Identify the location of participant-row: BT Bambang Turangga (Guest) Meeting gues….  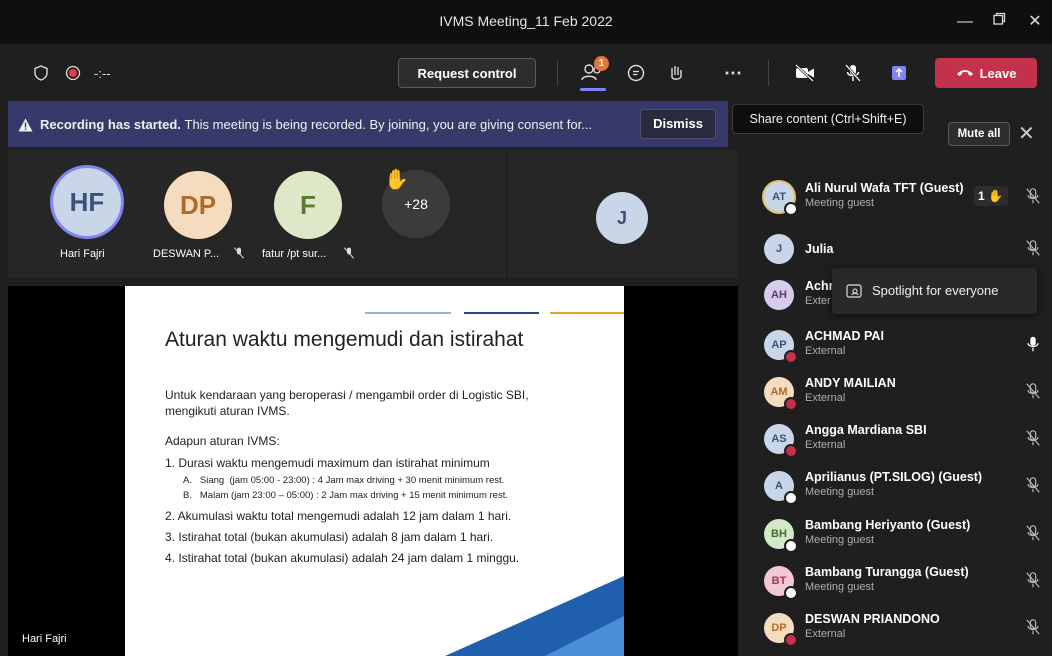
(897, 581).